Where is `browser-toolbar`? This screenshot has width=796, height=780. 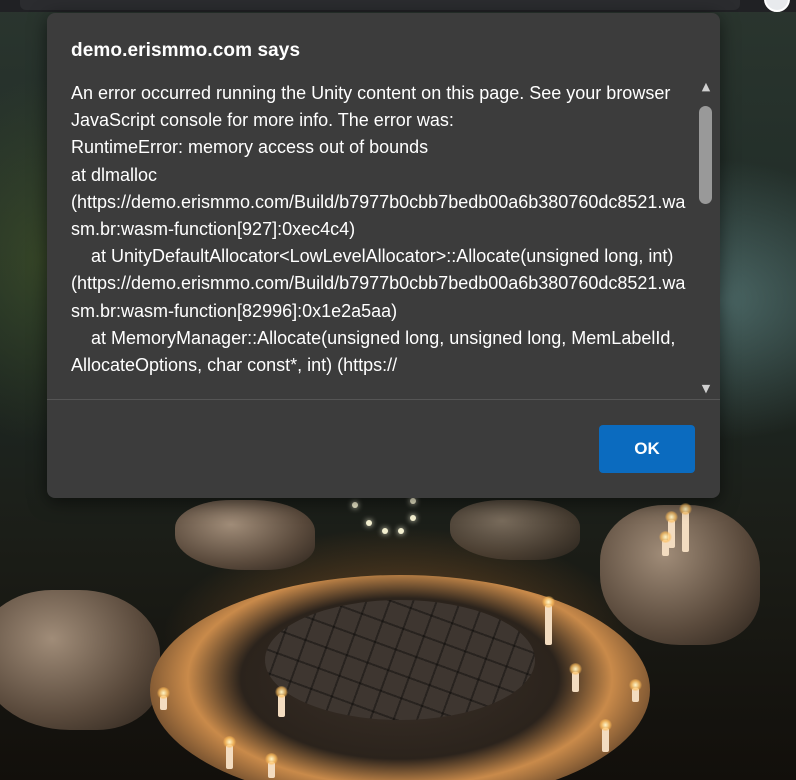
browser-toolbar is located at coordinates (398, 6).